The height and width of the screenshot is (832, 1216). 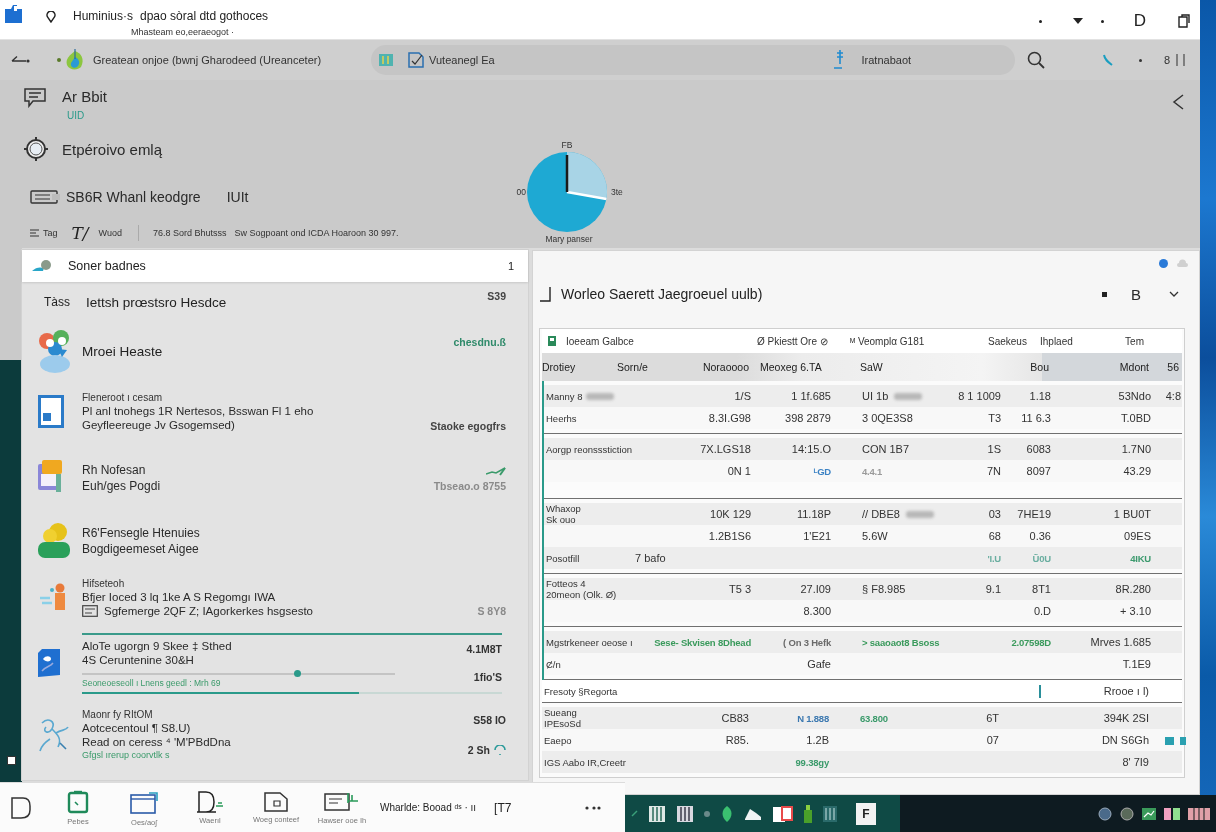 What do you see at coordinates (693, 60) in the screenshot?
I see `search-field: Vuteanegl Ea Iratnabaot` at bounding box center [693, 60].